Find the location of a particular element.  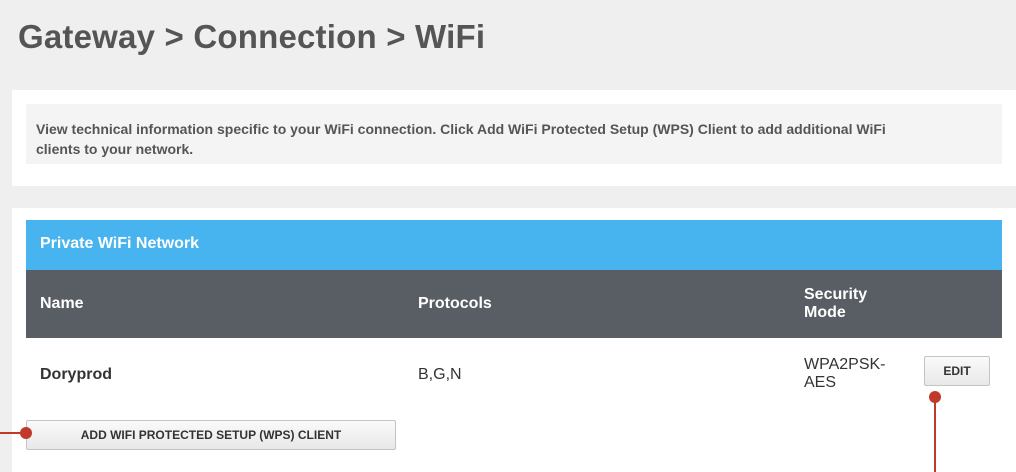

page-title: Gateway > Connection > WiFi is located at coordinates (252, 36).